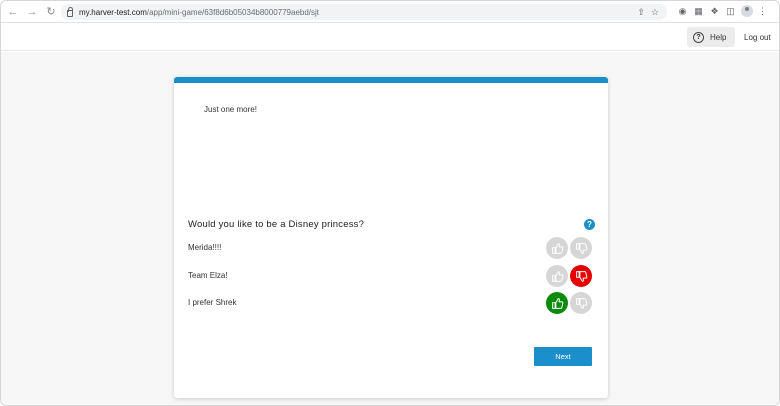 Image resolution: width=780 pixels, height=406 pixels. I want to click on reload-icon: ↻, so click(51, 12).